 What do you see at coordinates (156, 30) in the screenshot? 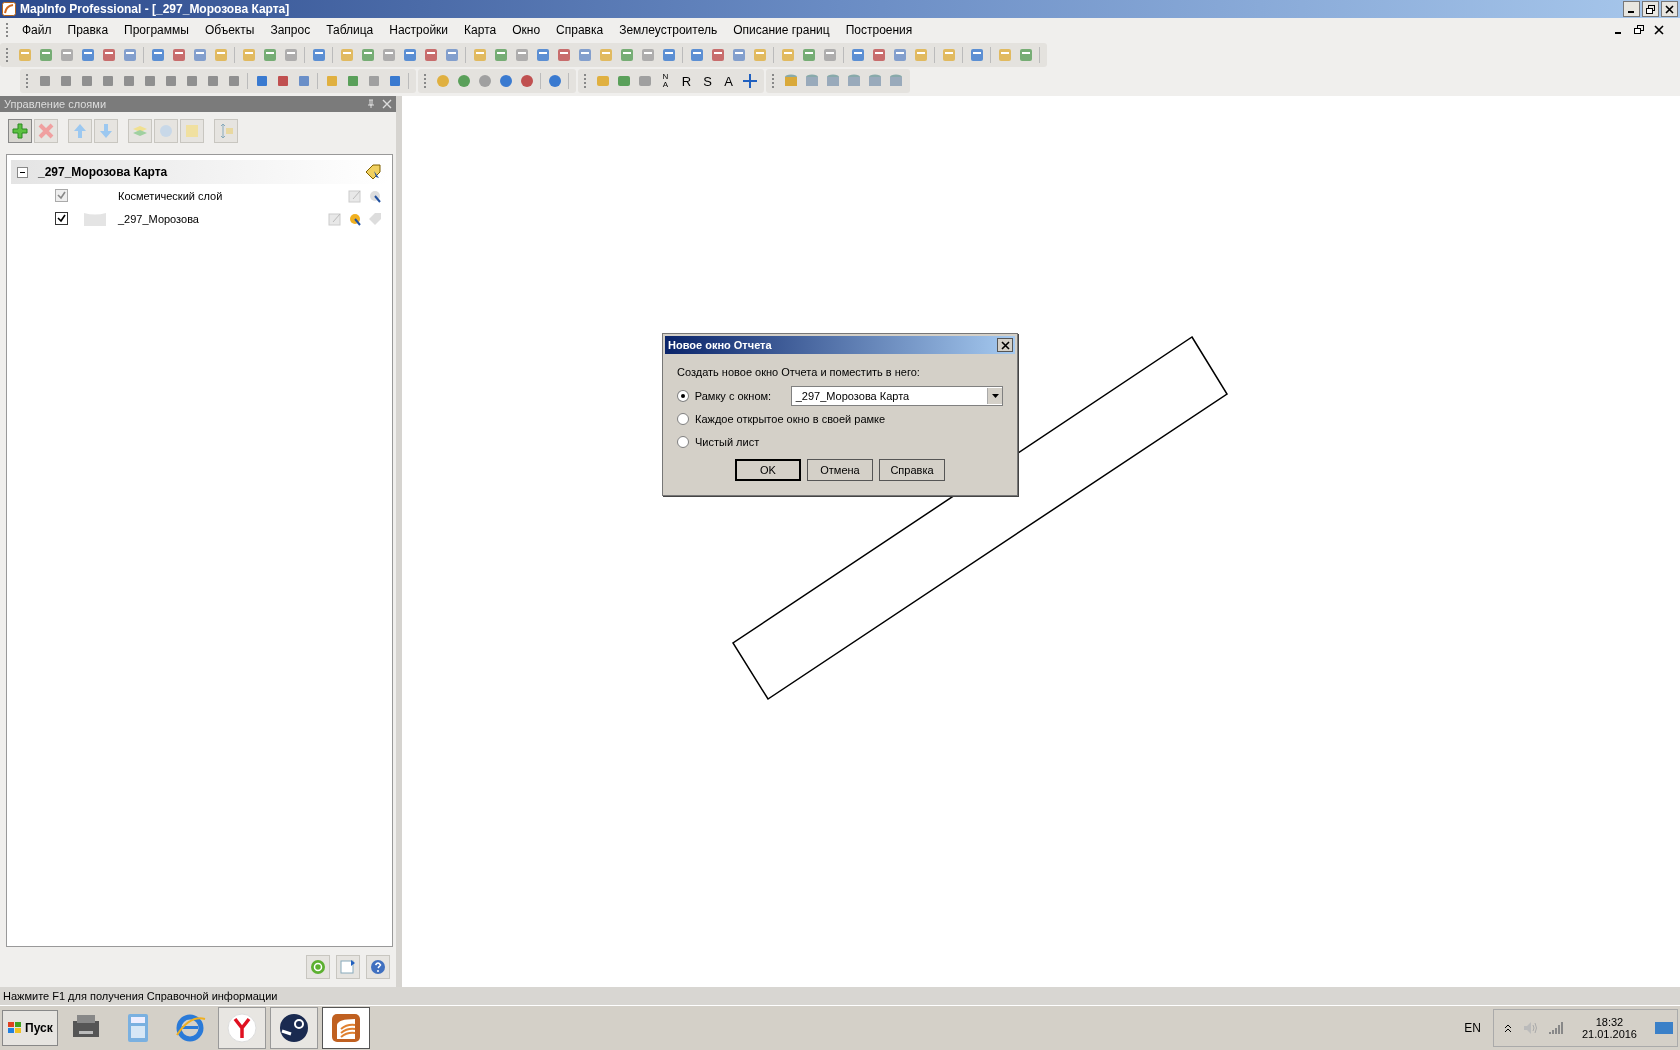
I see `menu-item: Программы` at bounding box center [156, 30].